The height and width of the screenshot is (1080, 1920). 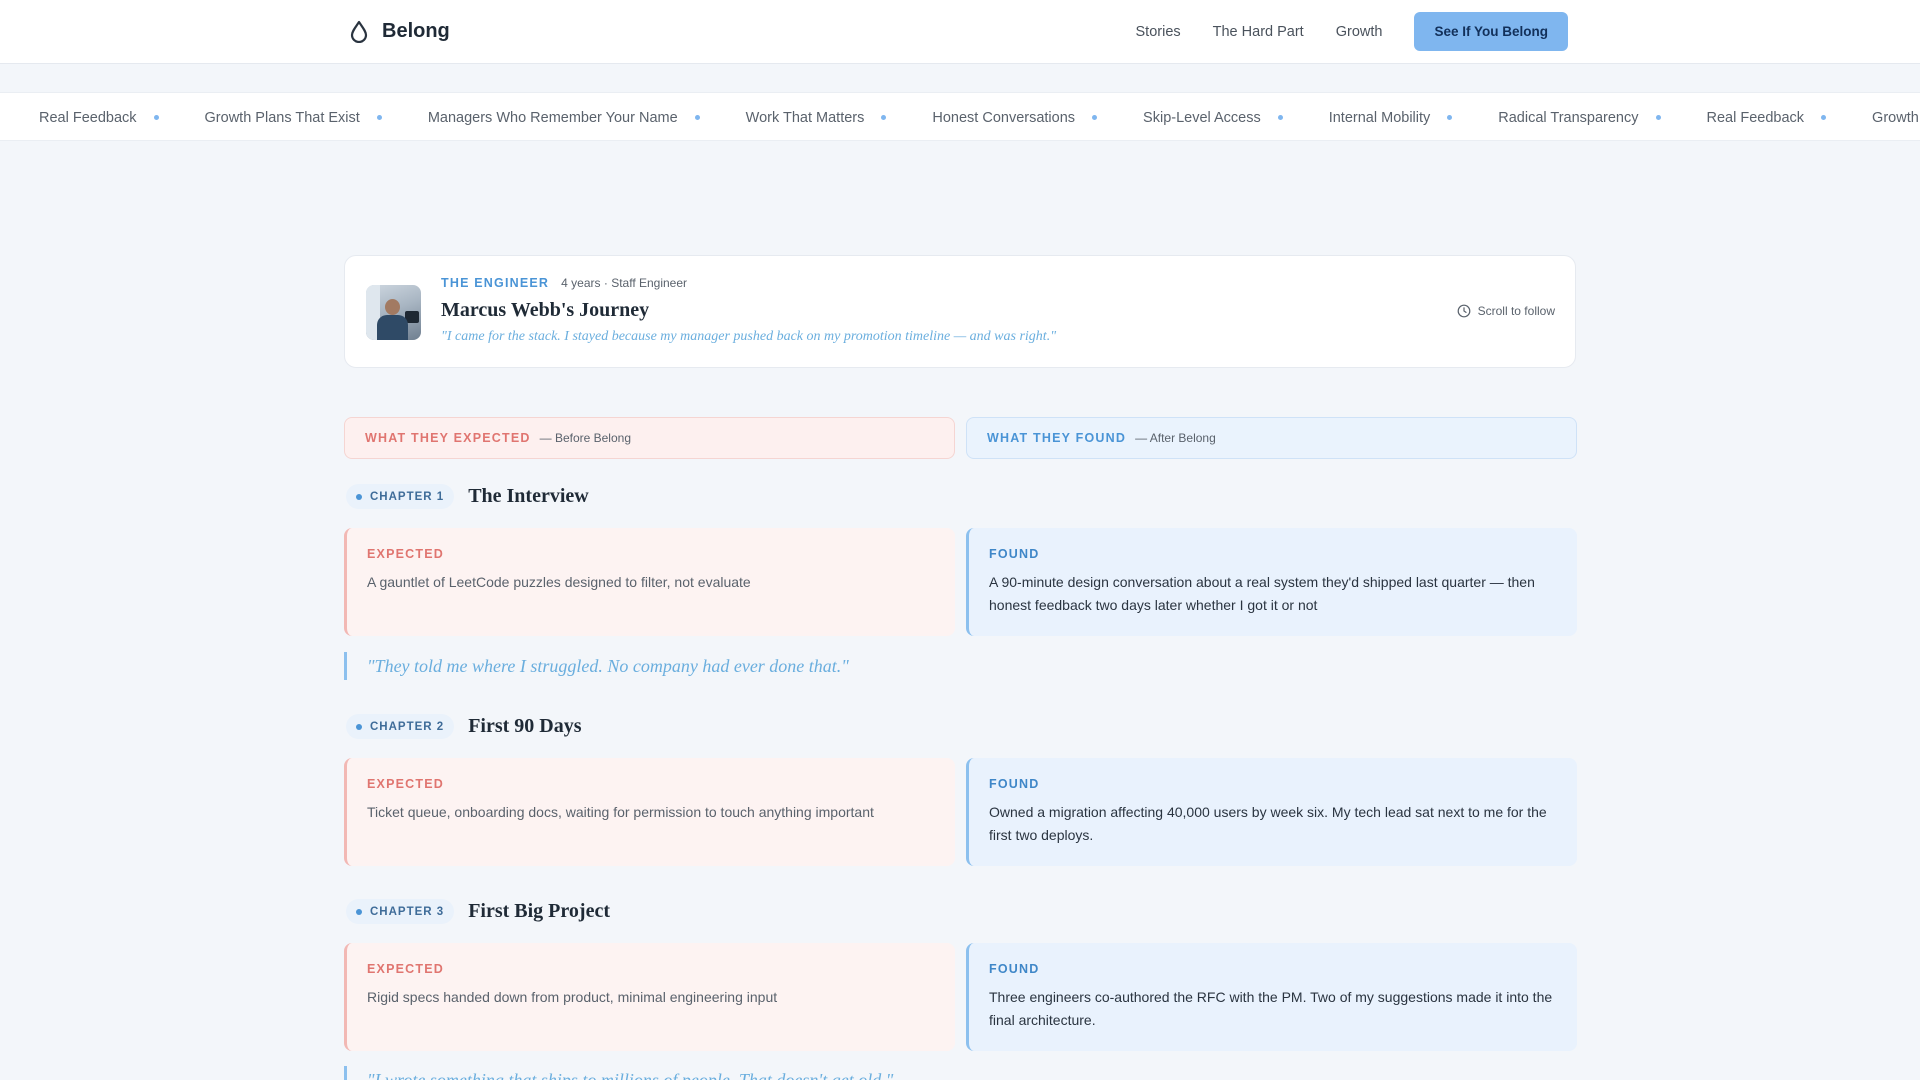 What do you see at coordinates (400, 496) in the screenshot?
I see `chapter-chip: CHAPTER 1` at bounding box center [400, 496].